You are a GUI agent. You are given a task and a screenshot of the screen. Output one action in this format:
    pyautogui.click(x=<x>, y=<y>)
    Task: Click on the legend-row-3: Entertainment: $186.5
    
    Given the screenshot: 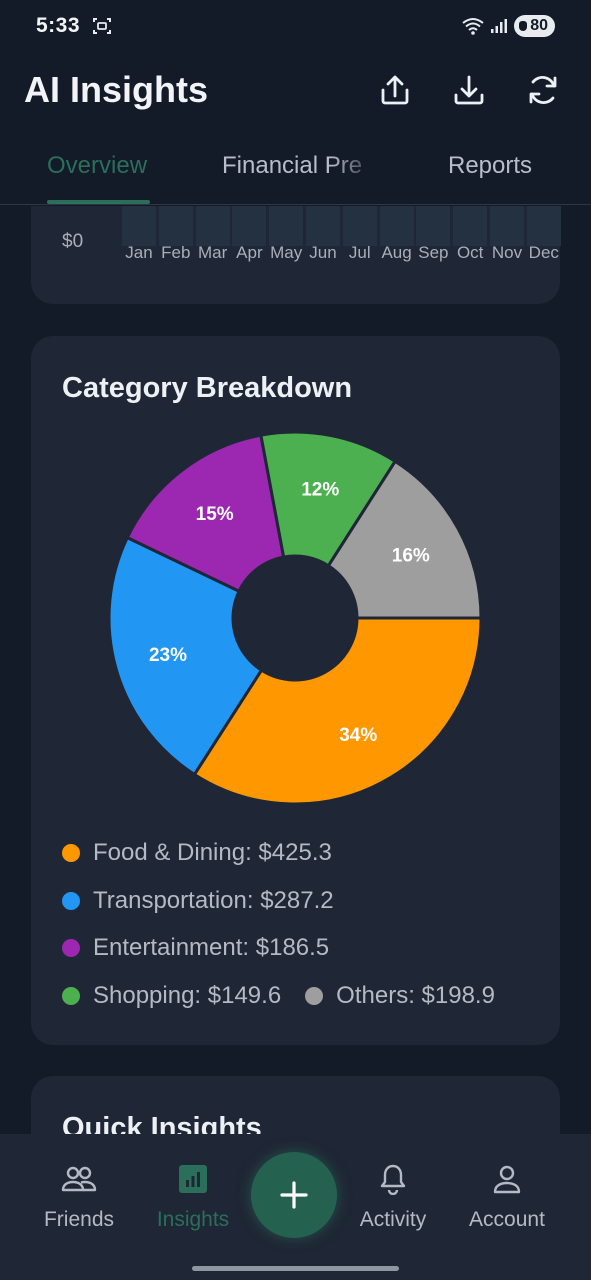 What is the action you would take?
    pyautogui.click(x=207, y=948)
    